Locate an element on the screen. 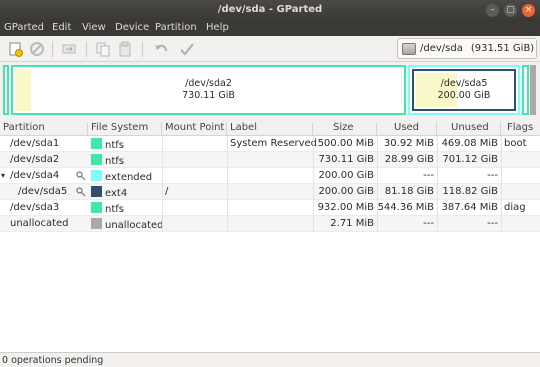 The width and height of the screenshot is (540, 367). cell-unused: 118.82 GiB is located at coordinates (470, 191).